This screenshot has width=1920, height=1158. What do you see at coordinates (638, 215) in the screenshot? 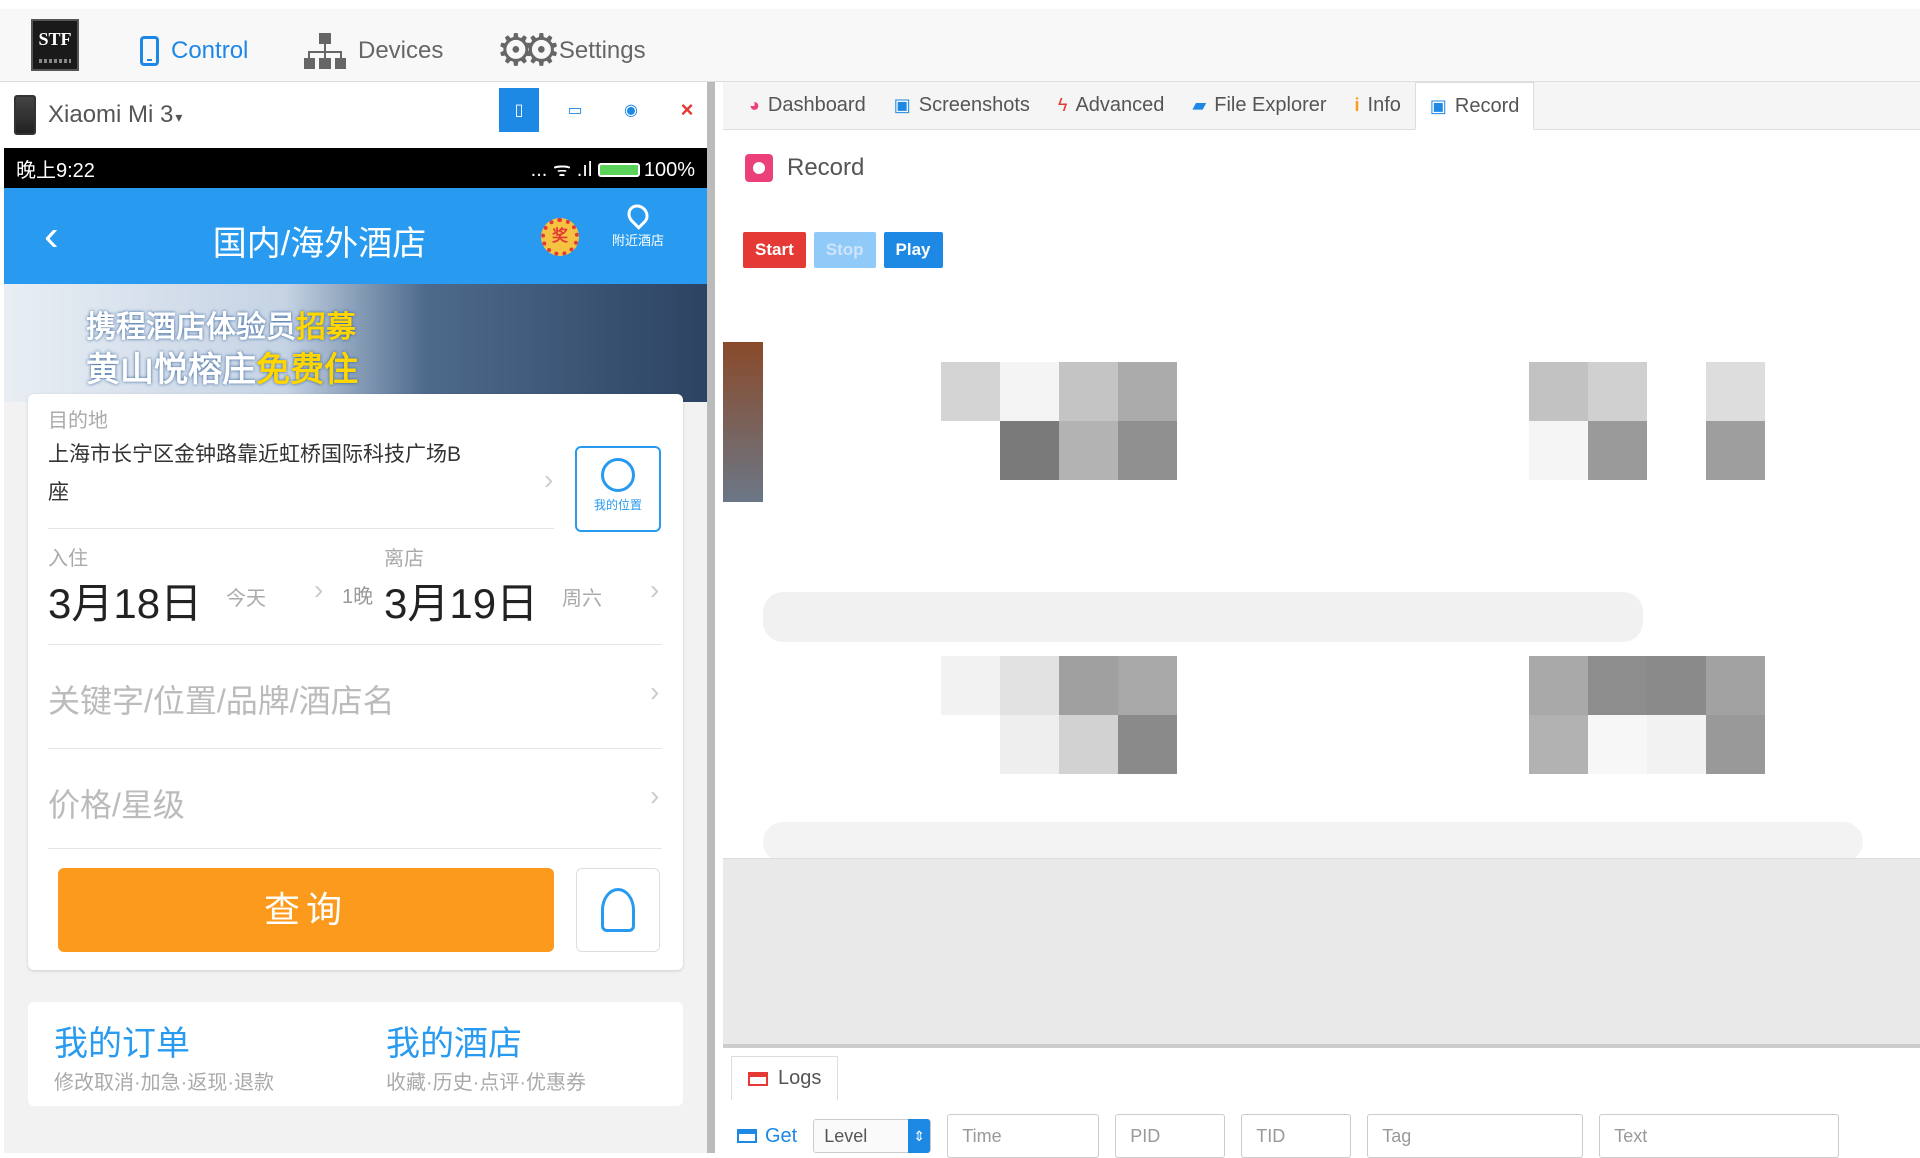
I see `location-pin-icon` at bounding box center [638, 215].